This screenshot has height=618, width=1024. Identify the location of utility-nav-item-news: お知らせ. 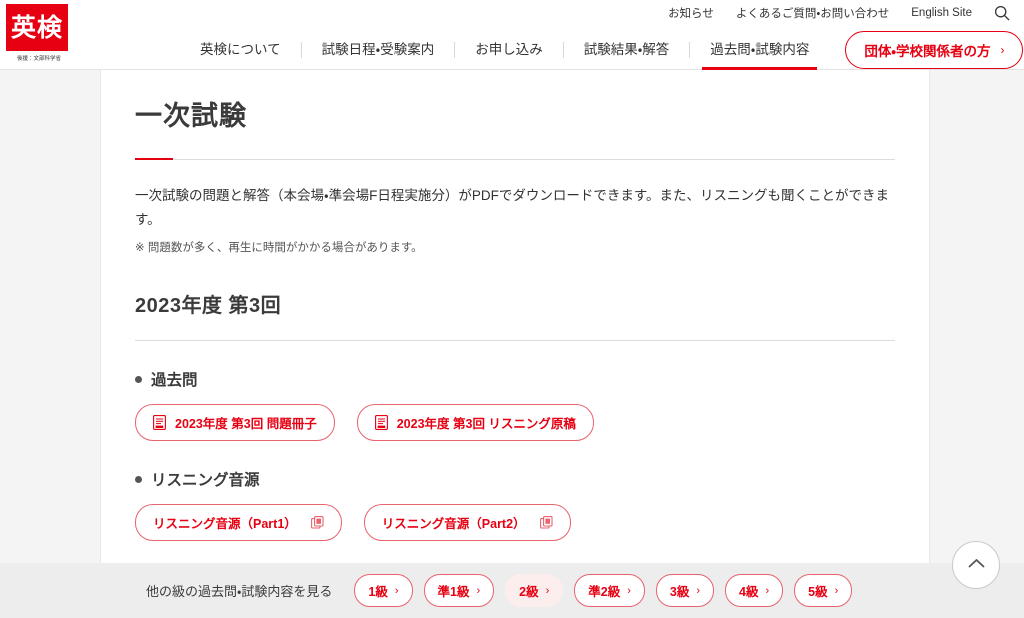
(691, 13).